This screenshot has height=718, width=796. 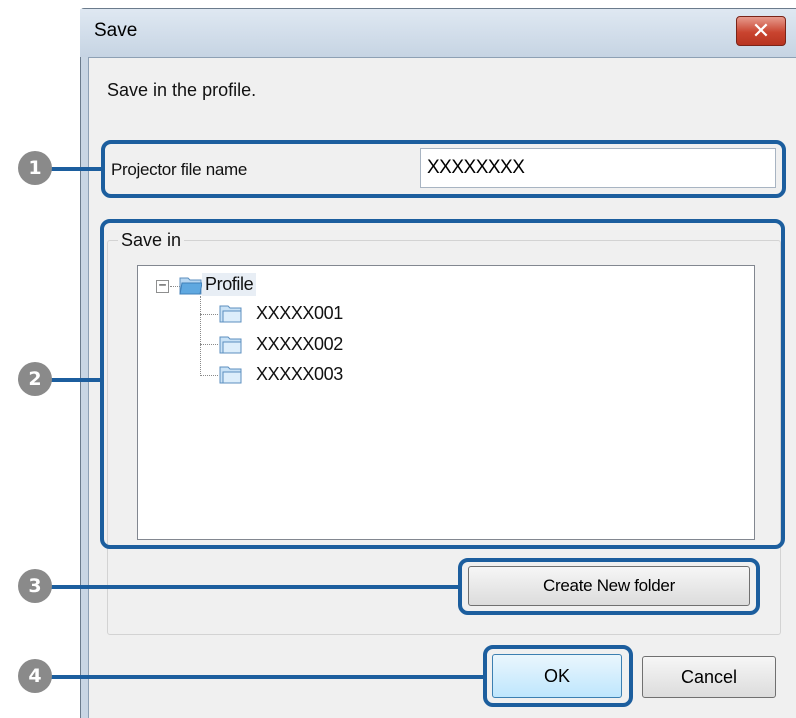 What do you see at coordinates (35, 676) in the screenshot?
I see `callout-marker-4: 4` at bounding box center [35, 676].